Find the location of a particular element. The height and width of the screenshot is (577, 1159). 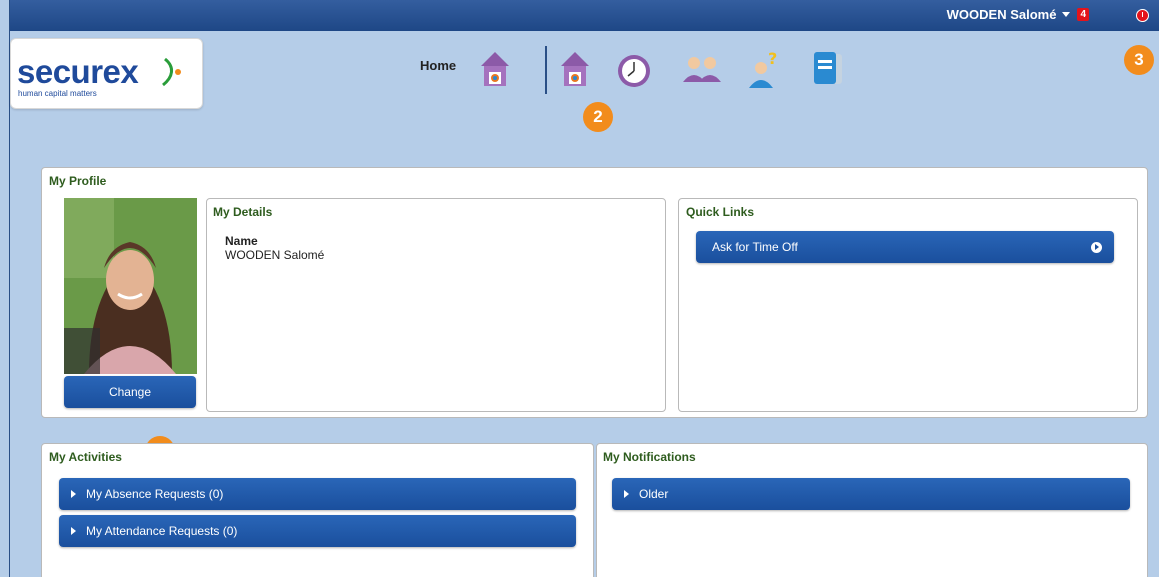

help-person-icon: ? is located at coordinates (764, 69).